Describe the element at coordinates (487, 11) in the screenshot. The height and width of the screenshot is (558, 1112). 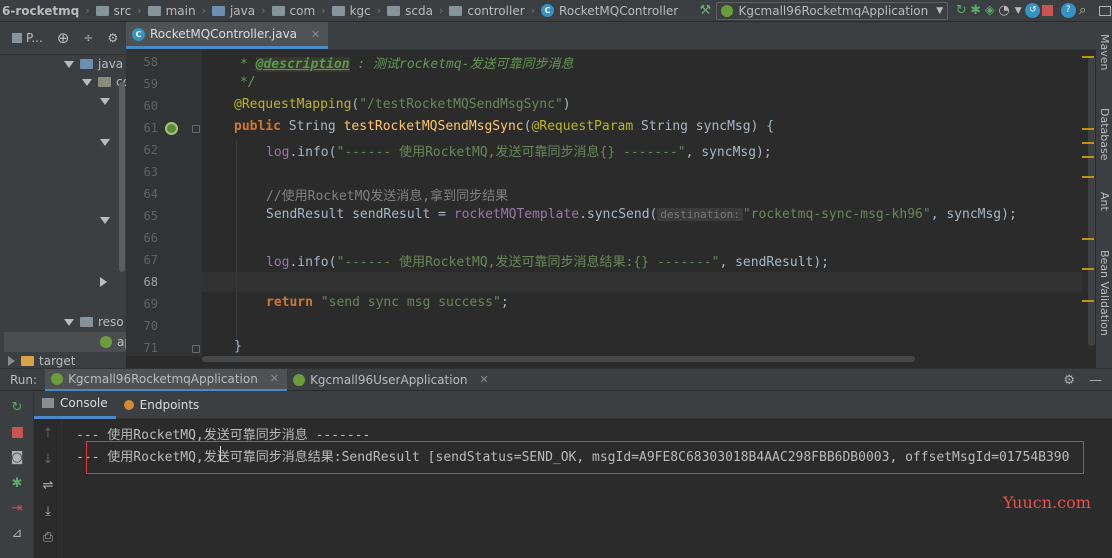
I see `breadcrumb-controller: controller` at that location.